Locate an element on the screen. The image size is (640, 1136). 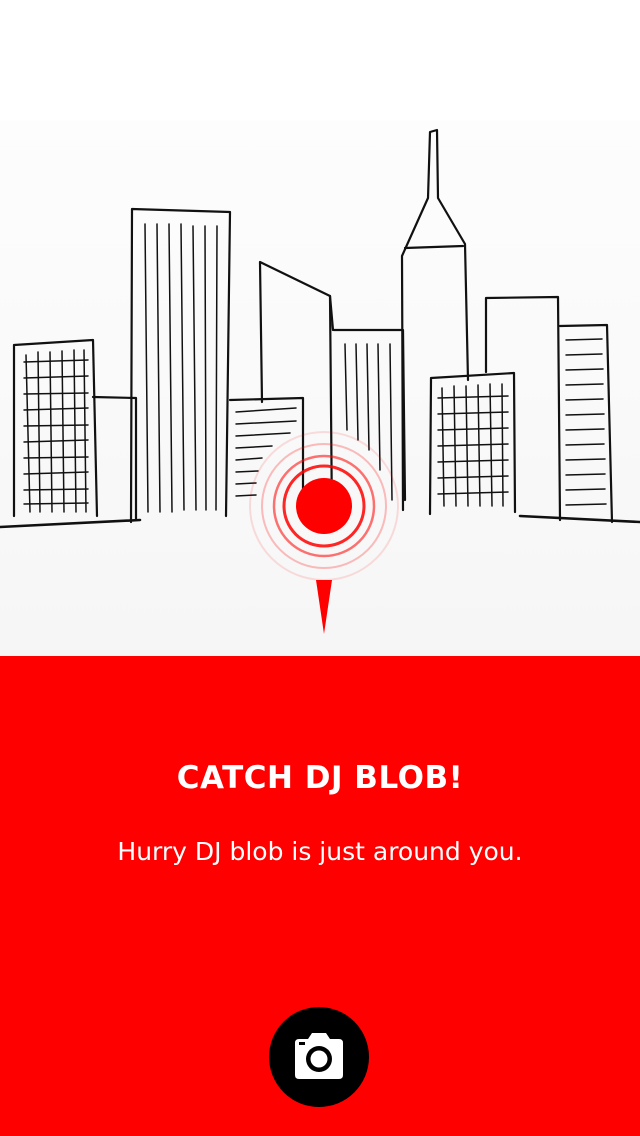
camera-button is located at coordinates (319, 1057).